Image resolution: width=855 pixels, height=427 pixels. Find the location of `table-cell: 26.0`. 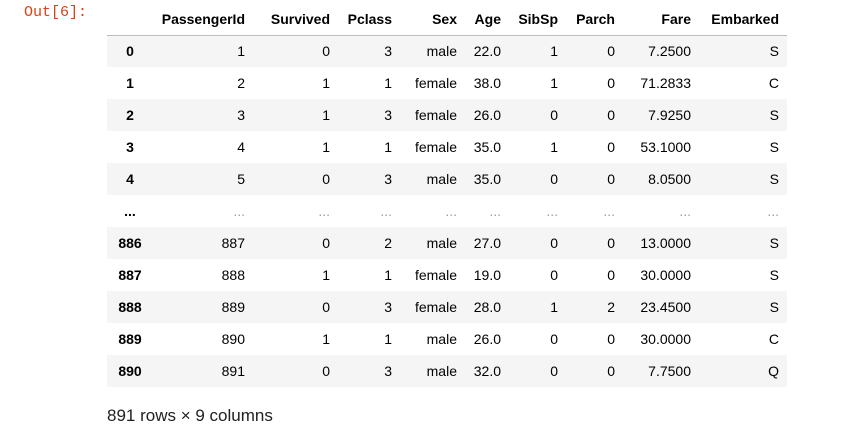

table-cell: 26.0 is located at coordinates (487, 339).